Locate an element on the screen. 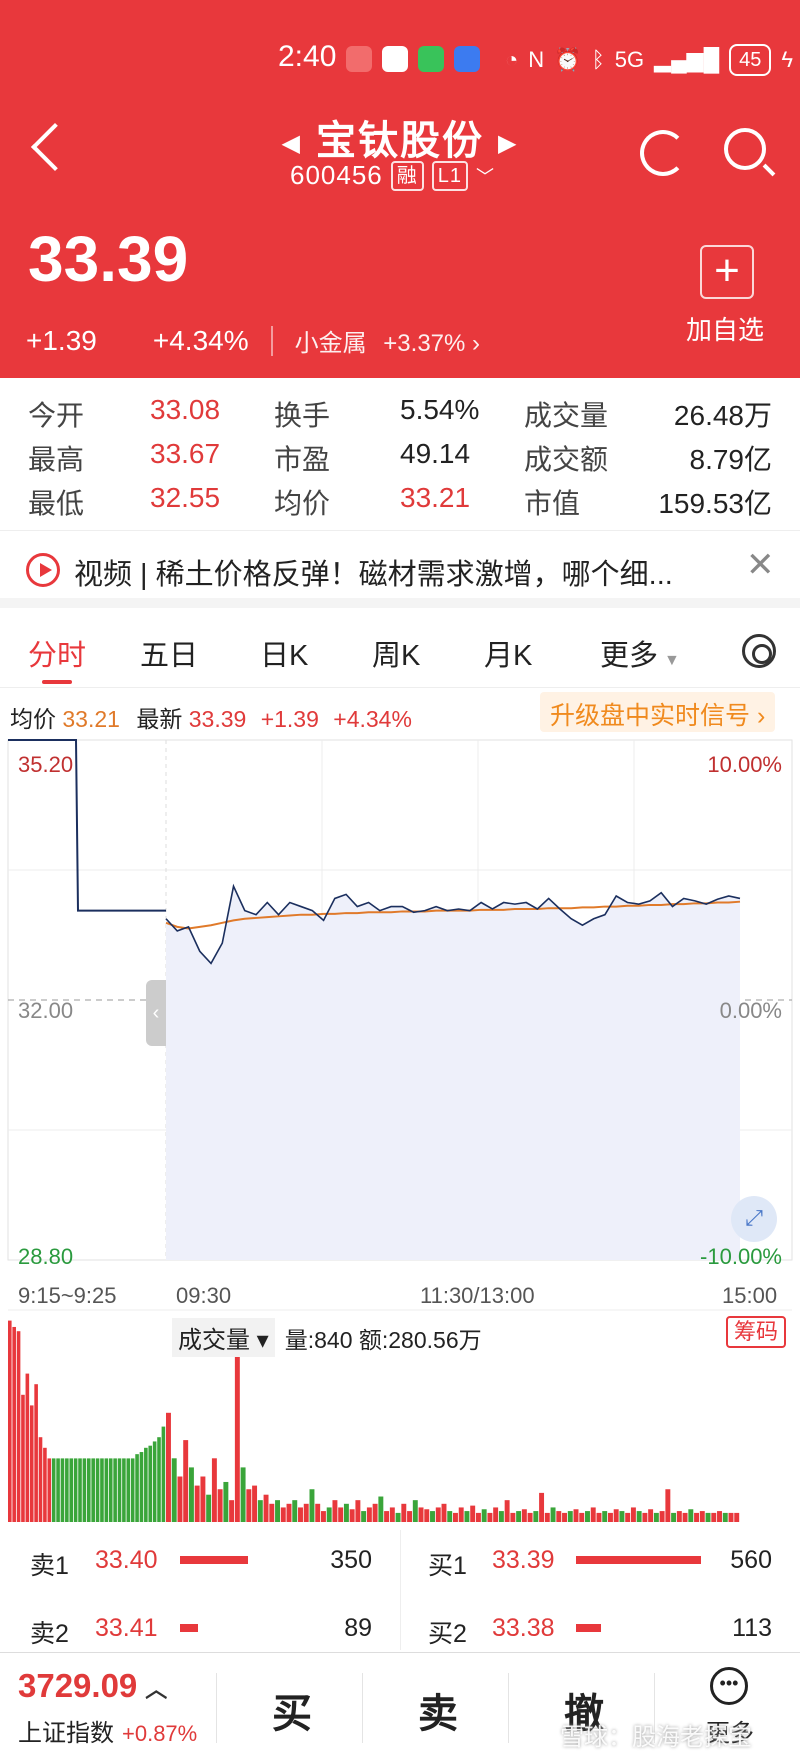 This screenshot has height=1760, width=800. network-label: 5G is located at coordinates (629, 59).